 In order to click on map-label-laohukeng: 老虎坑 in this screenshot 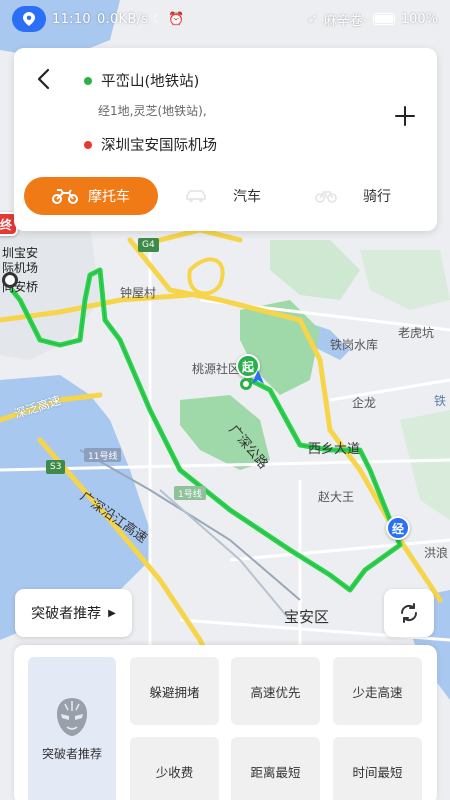, I will do `click(416, 333)`.